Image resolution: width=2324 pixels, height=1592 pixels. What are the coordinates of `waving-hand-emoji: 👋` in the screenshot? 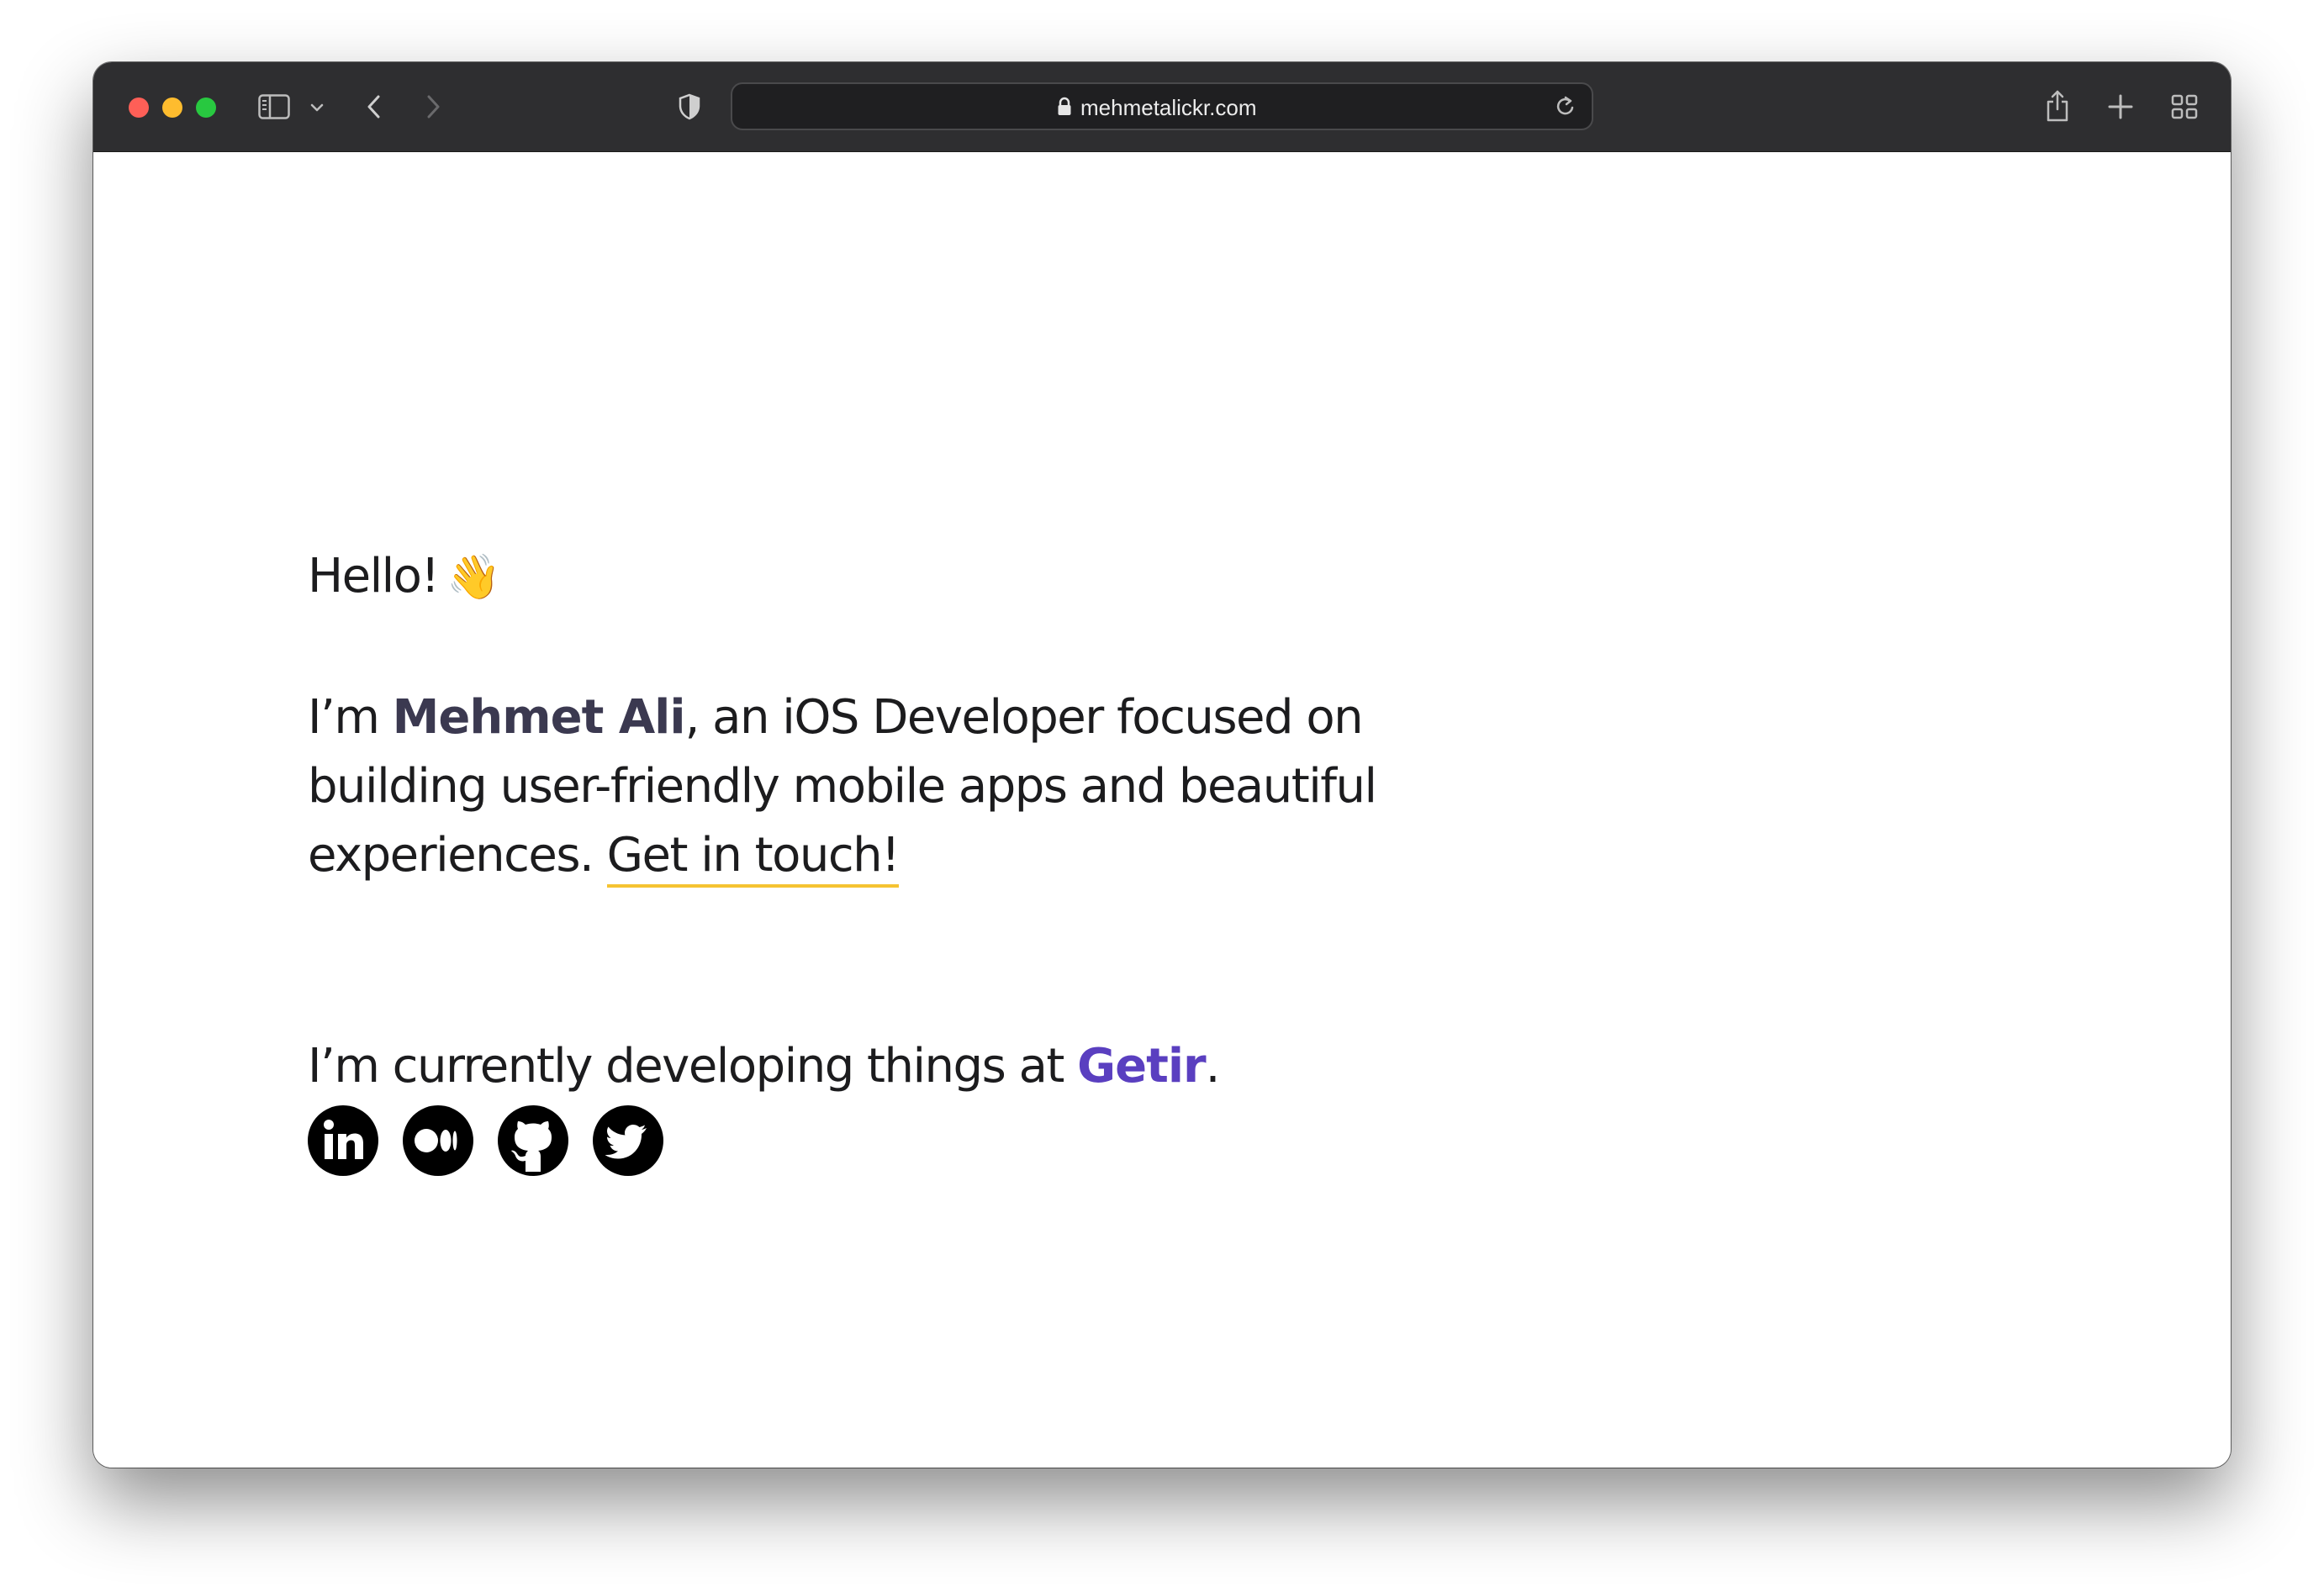 It's located at (473, 577).